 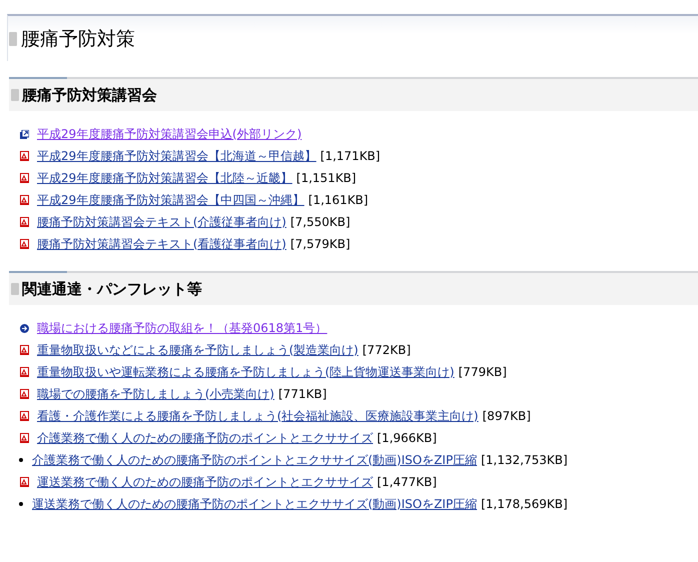 I want to click on section-title: 腰痛予防対策講習会, so click(x=89, y=95).